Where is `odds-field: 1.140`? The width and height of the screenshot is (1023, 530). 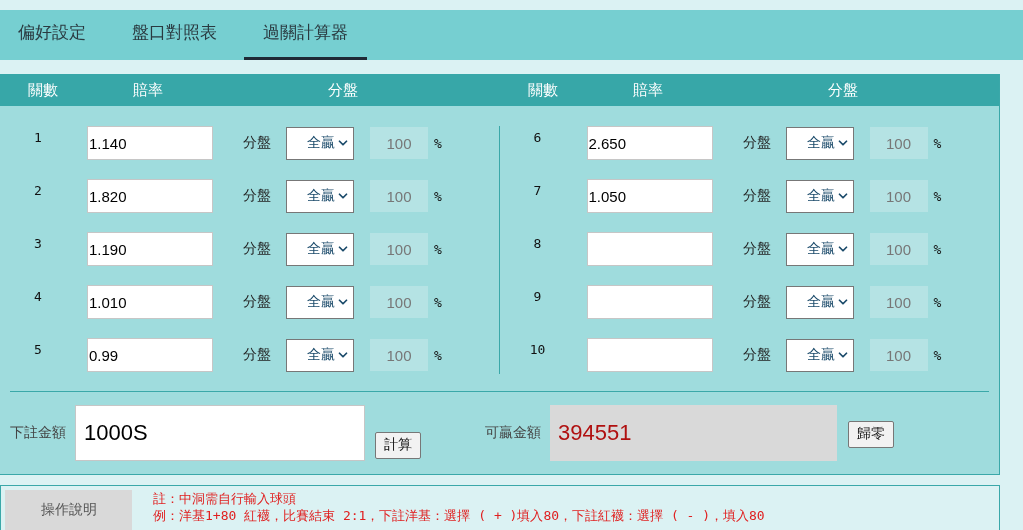
odds-field: 1.140 is located at coordinates (150, 143).